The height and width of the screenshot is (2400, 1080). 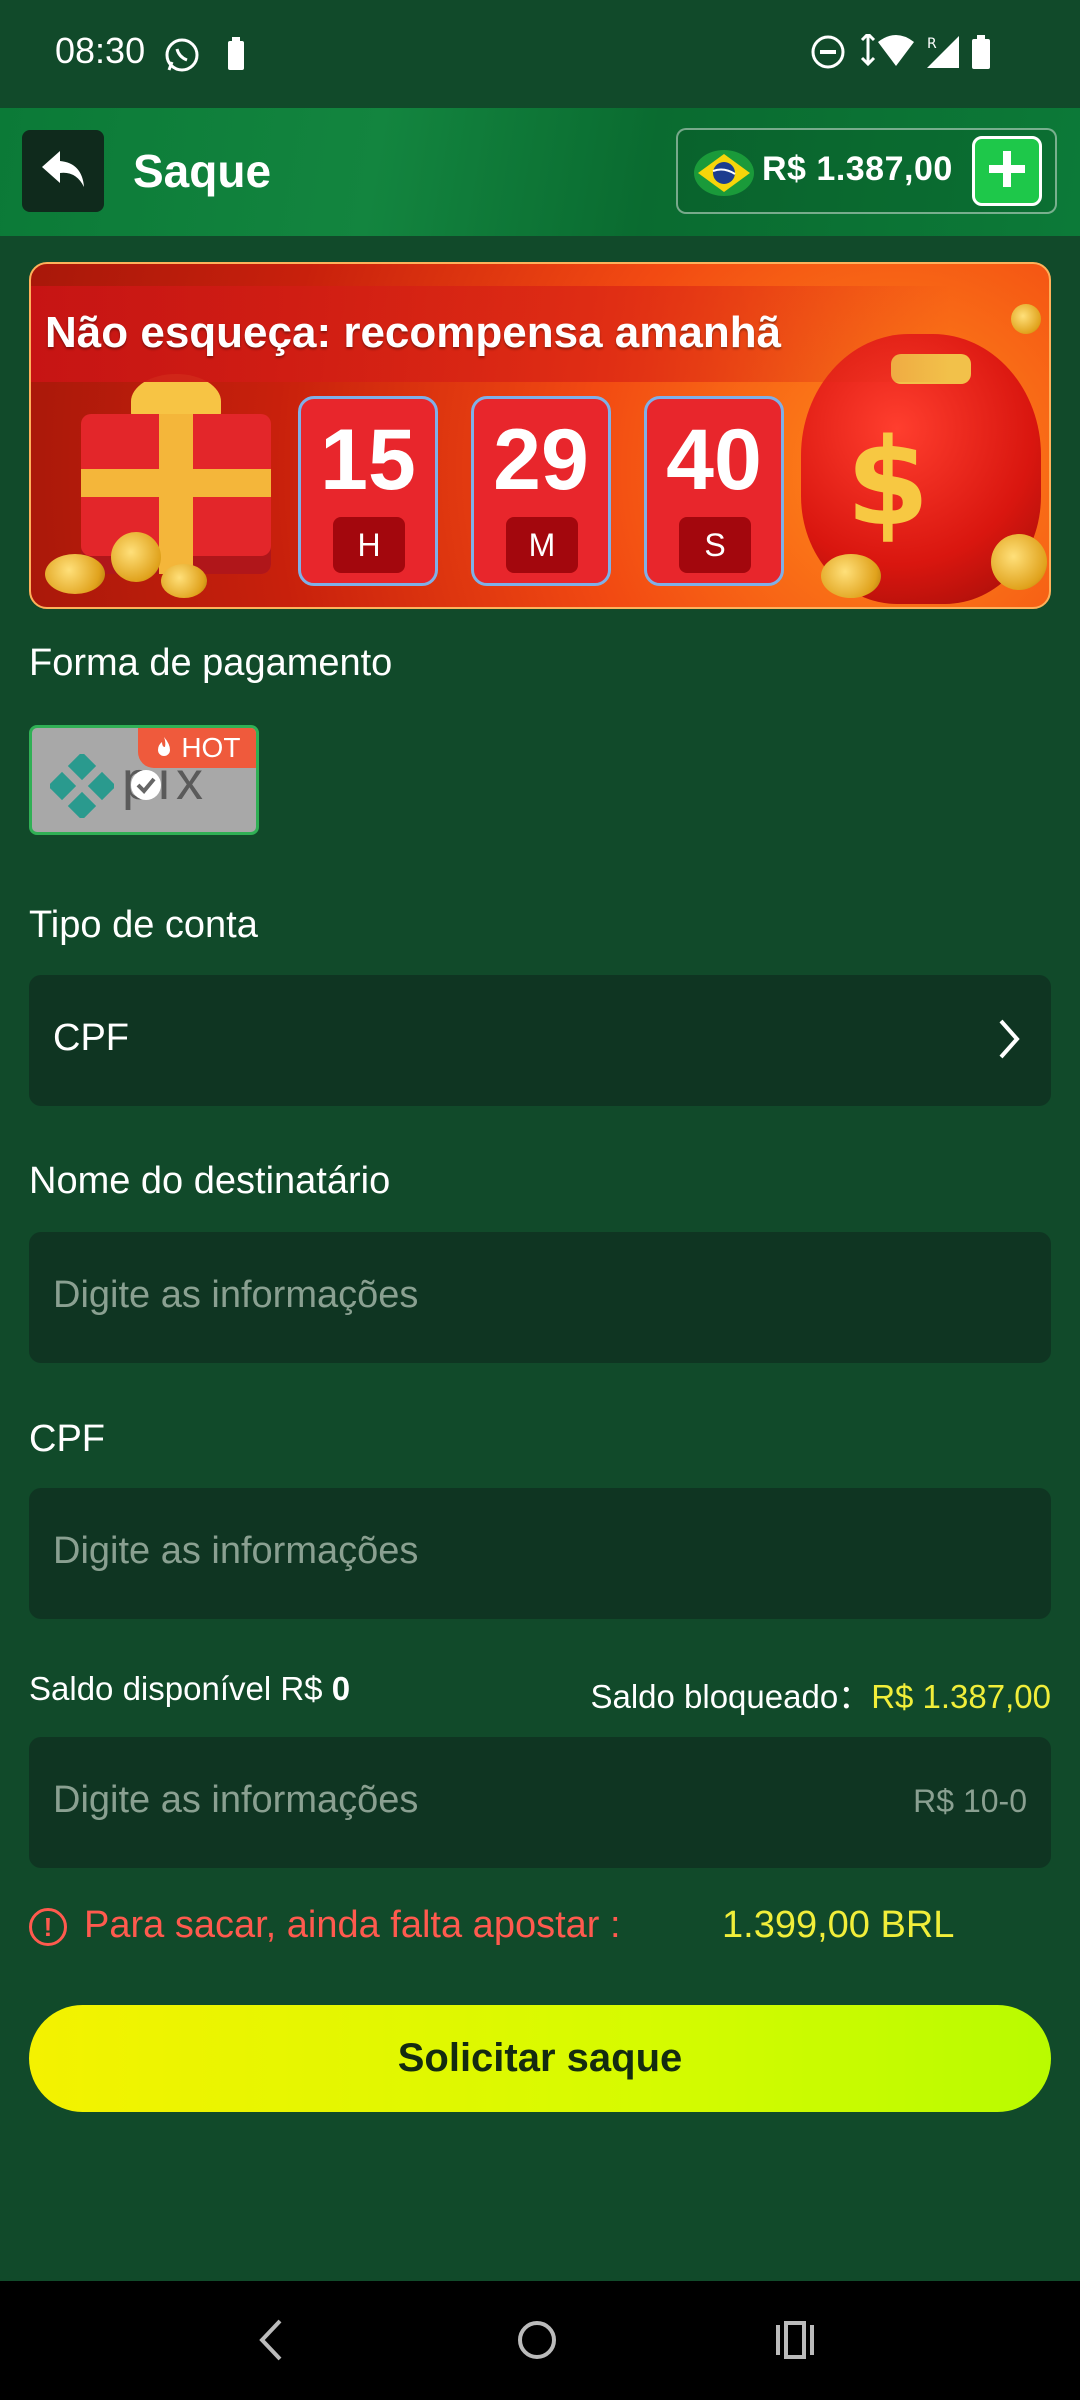 I want to click on timer-hours-unit: H, so click(x=369, y=545).